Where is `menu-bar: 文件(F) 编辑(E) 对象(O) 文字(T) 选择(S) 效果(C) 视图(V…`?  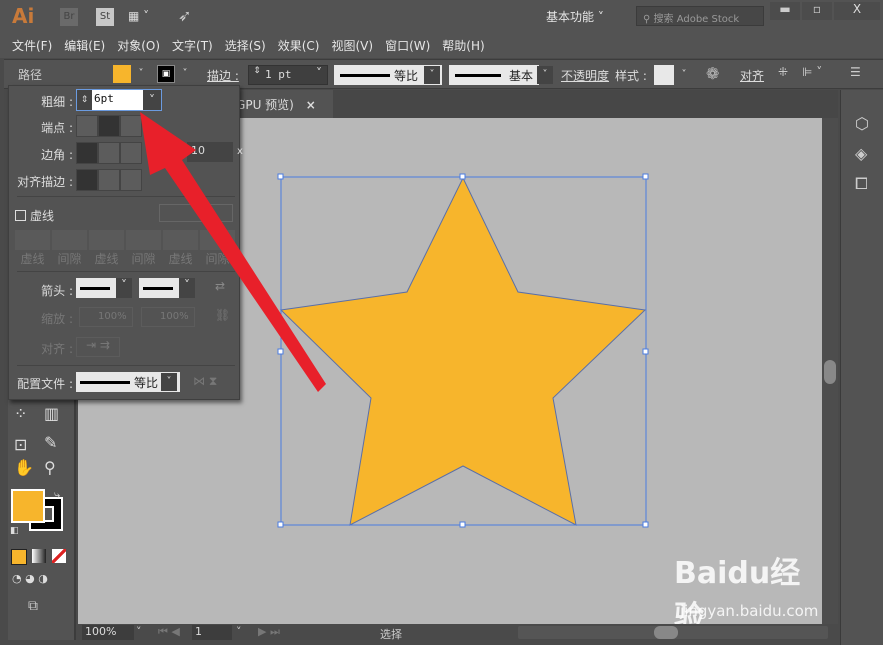
menu-bar: 文件(F) 编辑(E) 对象(O) 文字(T) 选择(S) 效果(C) 视图(V… is located at coordinates (441, 45).